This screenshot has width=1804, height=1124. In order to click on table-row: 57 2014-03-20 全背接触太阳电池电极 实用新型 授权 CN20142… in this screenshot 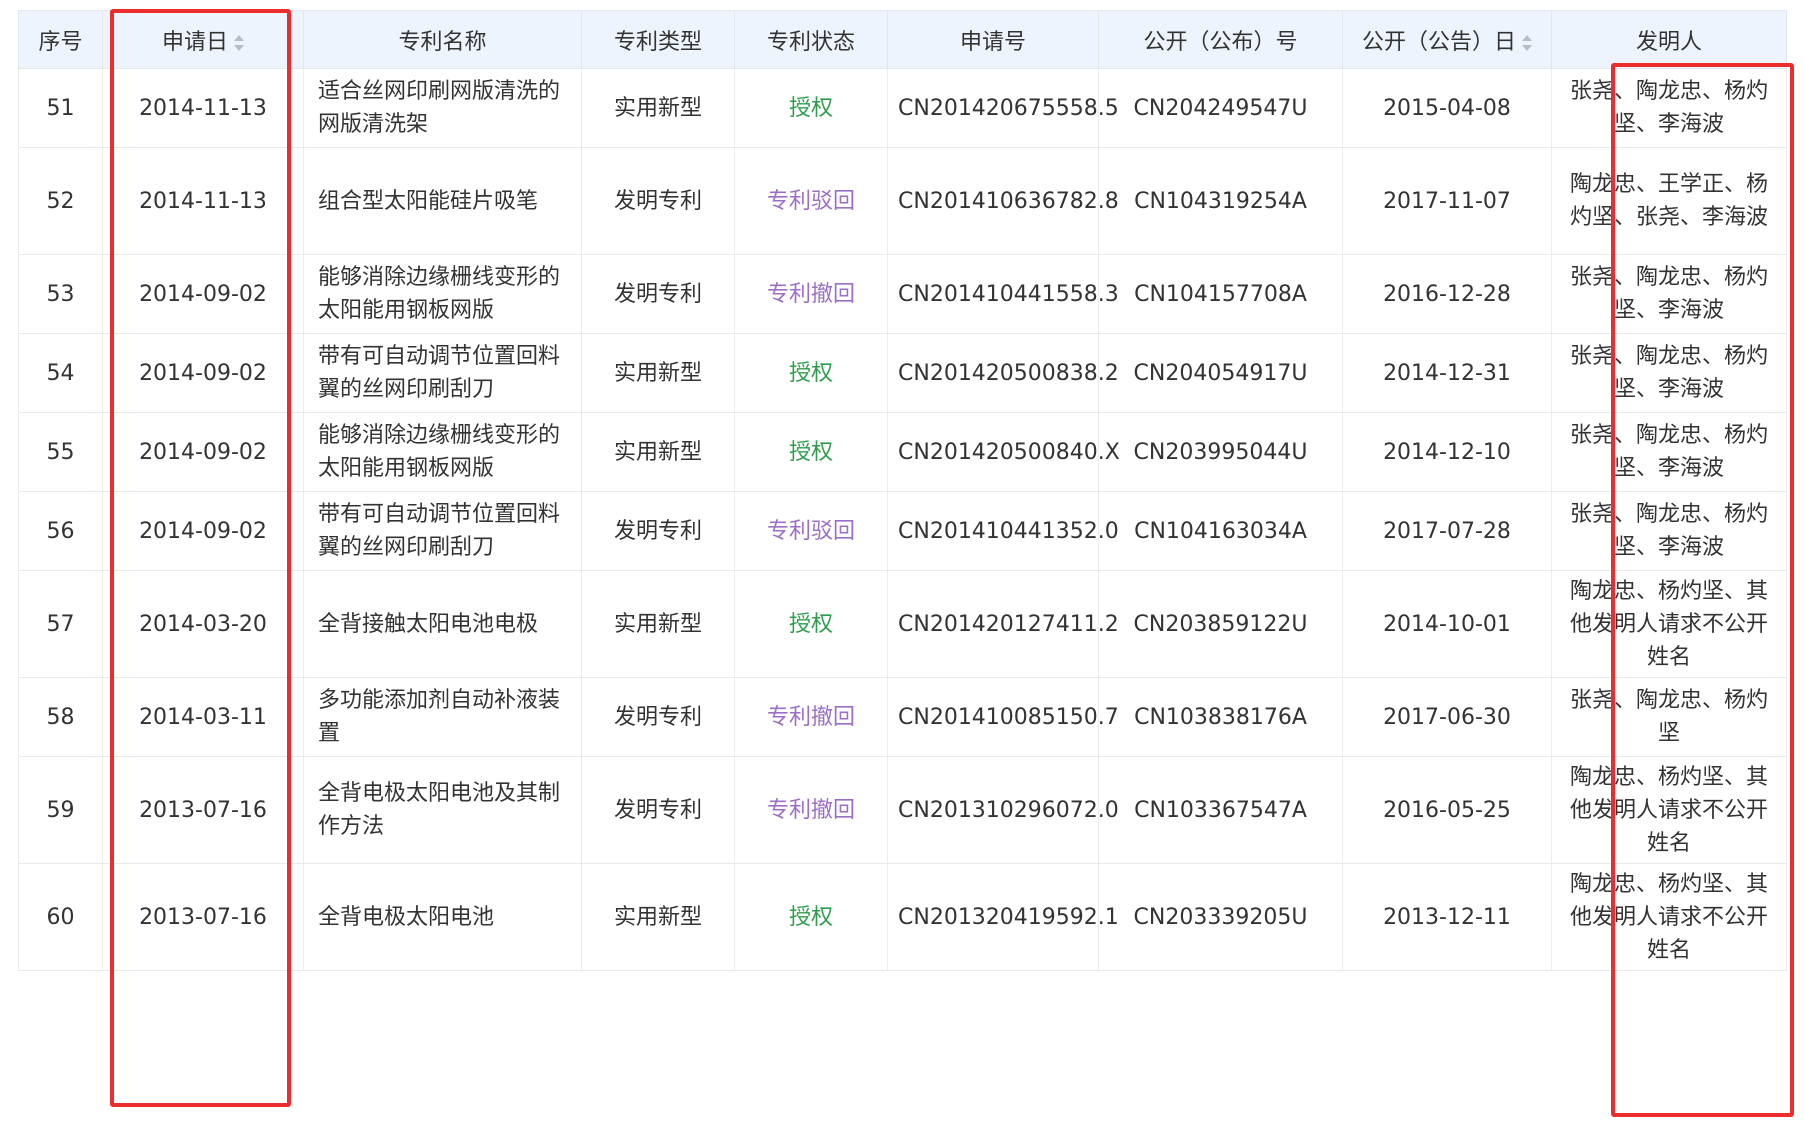, I will do `click(902, 624)`.